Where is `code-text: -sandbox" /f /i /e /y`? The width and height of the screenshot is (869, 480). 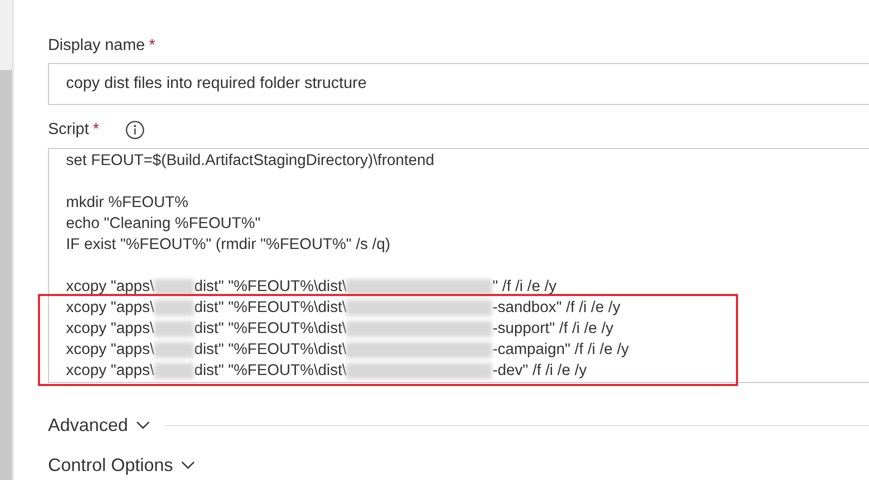
code-text: -sandbox" /f /i /e /y is located at coordinates (556, 308).